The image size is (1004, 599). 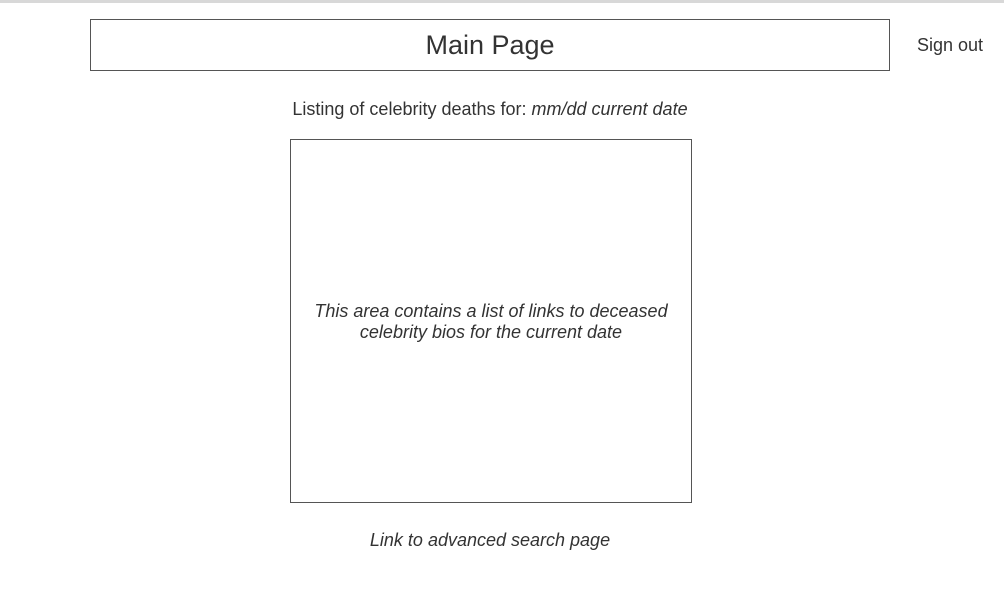 I want to click on page-title-box: Main Page, so click(x=490, y=45).